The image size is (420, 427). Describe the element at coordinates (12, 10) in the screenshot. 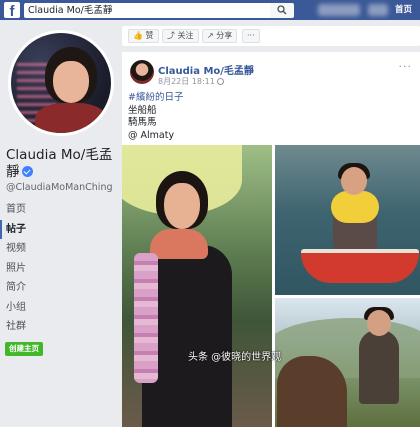

I see `facebook-logo: f` at that location.